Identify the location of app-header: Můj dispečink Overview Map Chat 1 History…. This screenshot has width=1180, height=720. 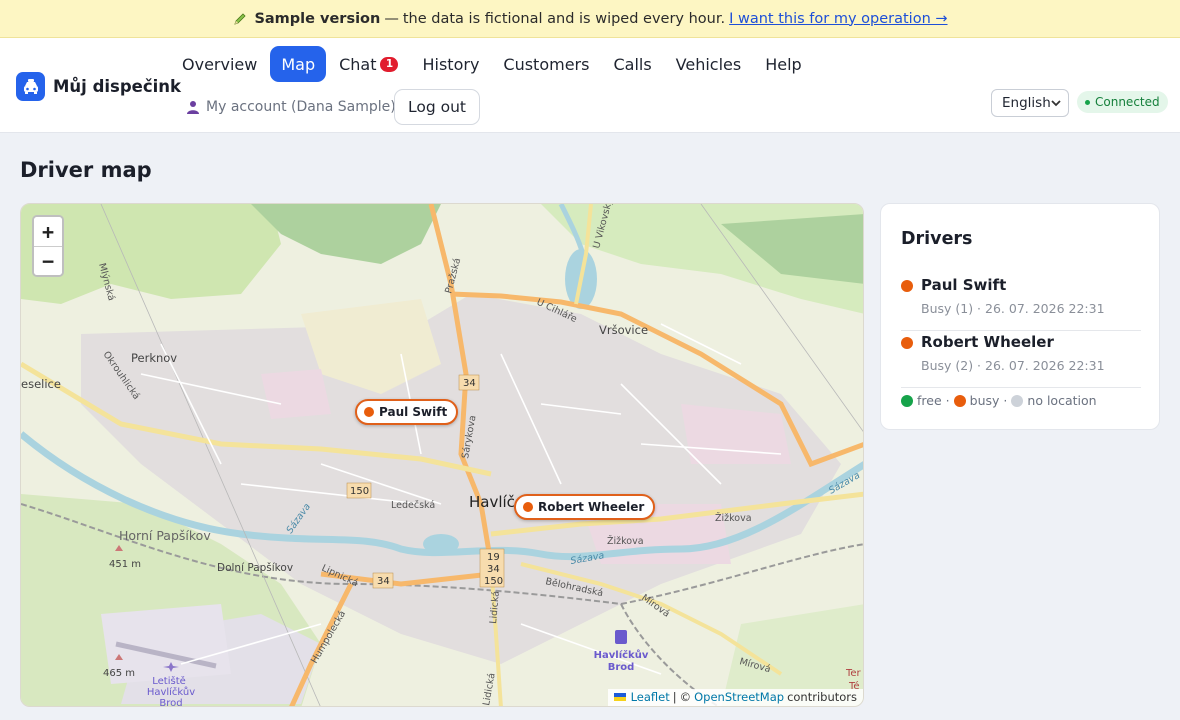
(590, 85).